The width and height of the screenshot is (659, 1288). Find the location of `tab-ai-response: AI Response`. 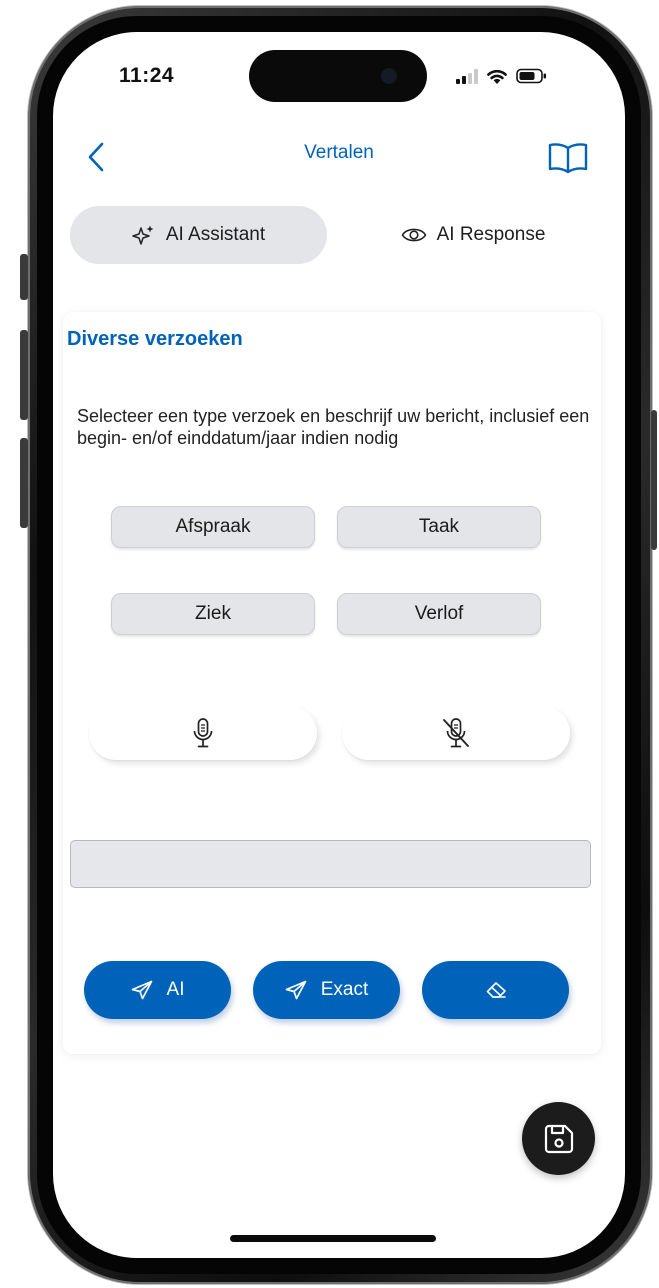

tab-ai-response: AI Response is located at coordinates (473, 235).